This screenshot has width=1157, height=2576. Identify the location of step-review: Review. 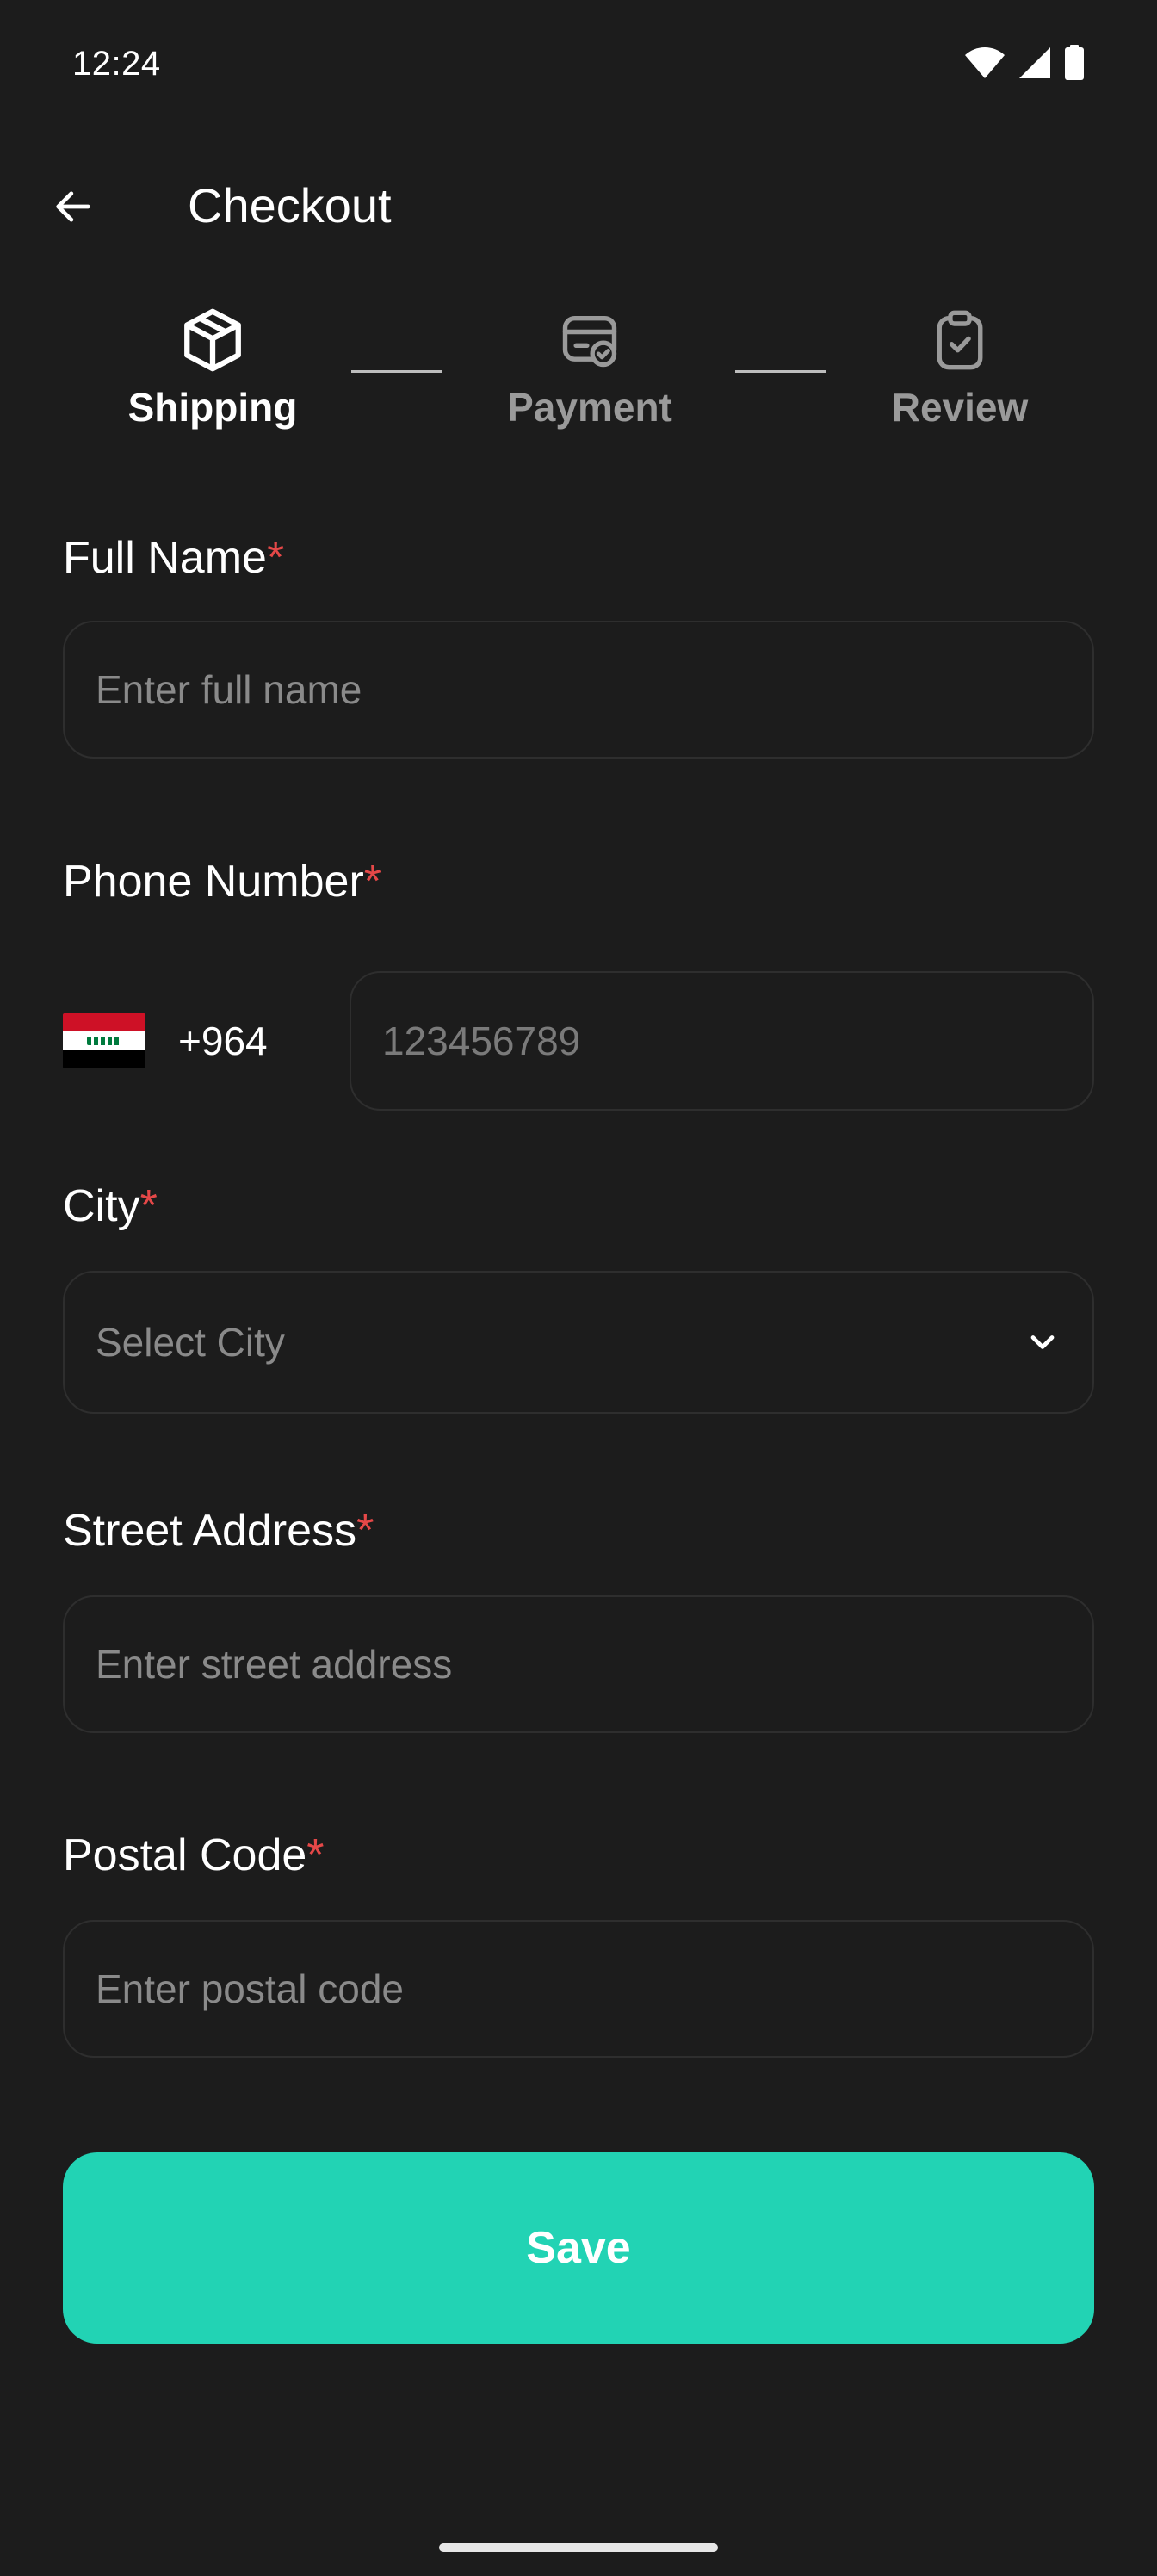
(960, 365).